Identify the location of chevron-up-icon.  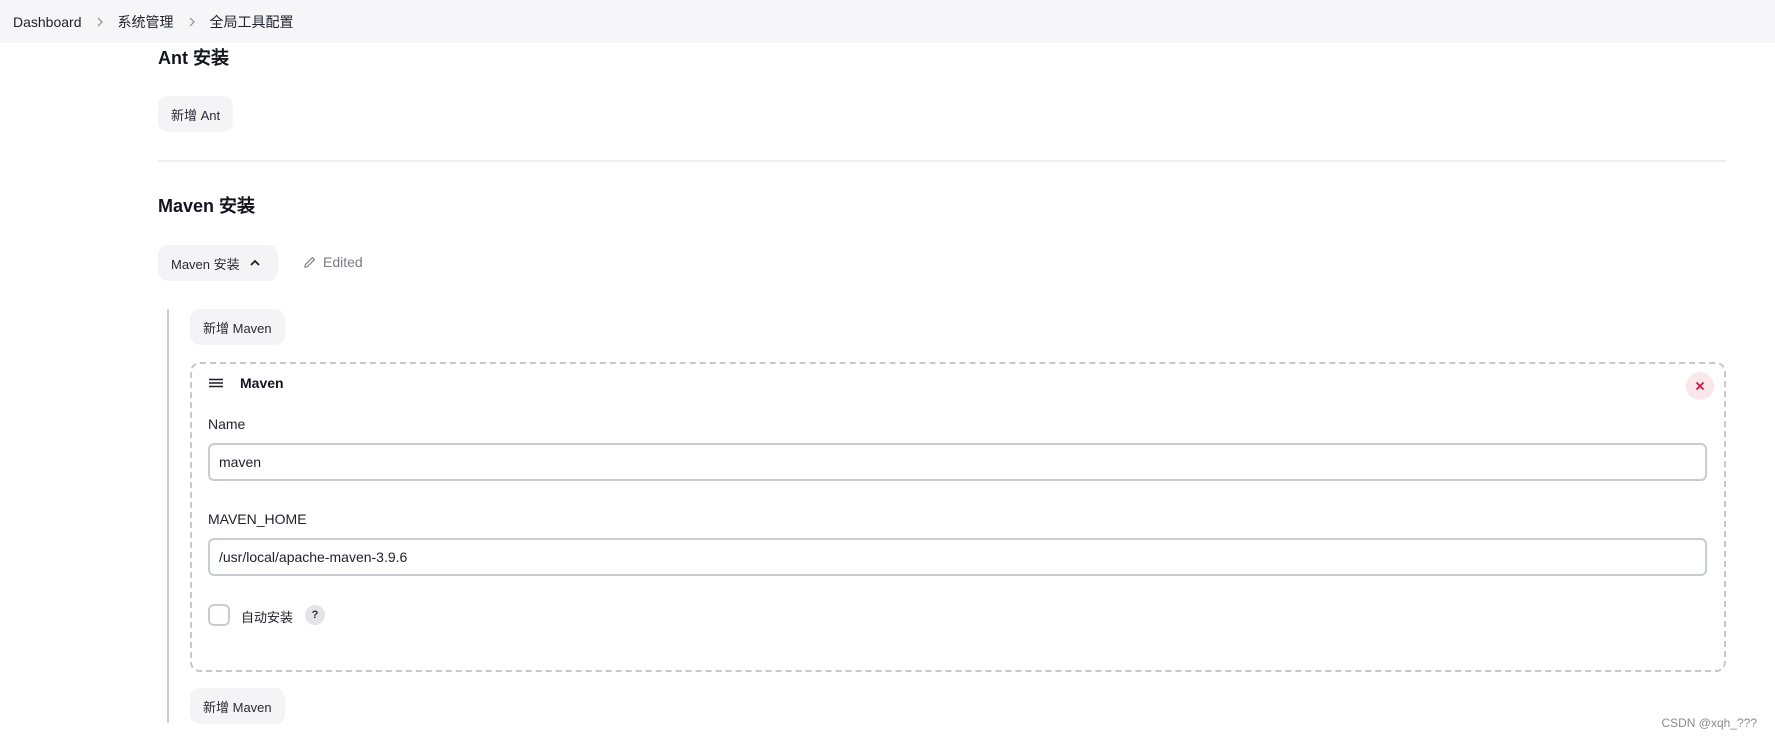
(255, 262).